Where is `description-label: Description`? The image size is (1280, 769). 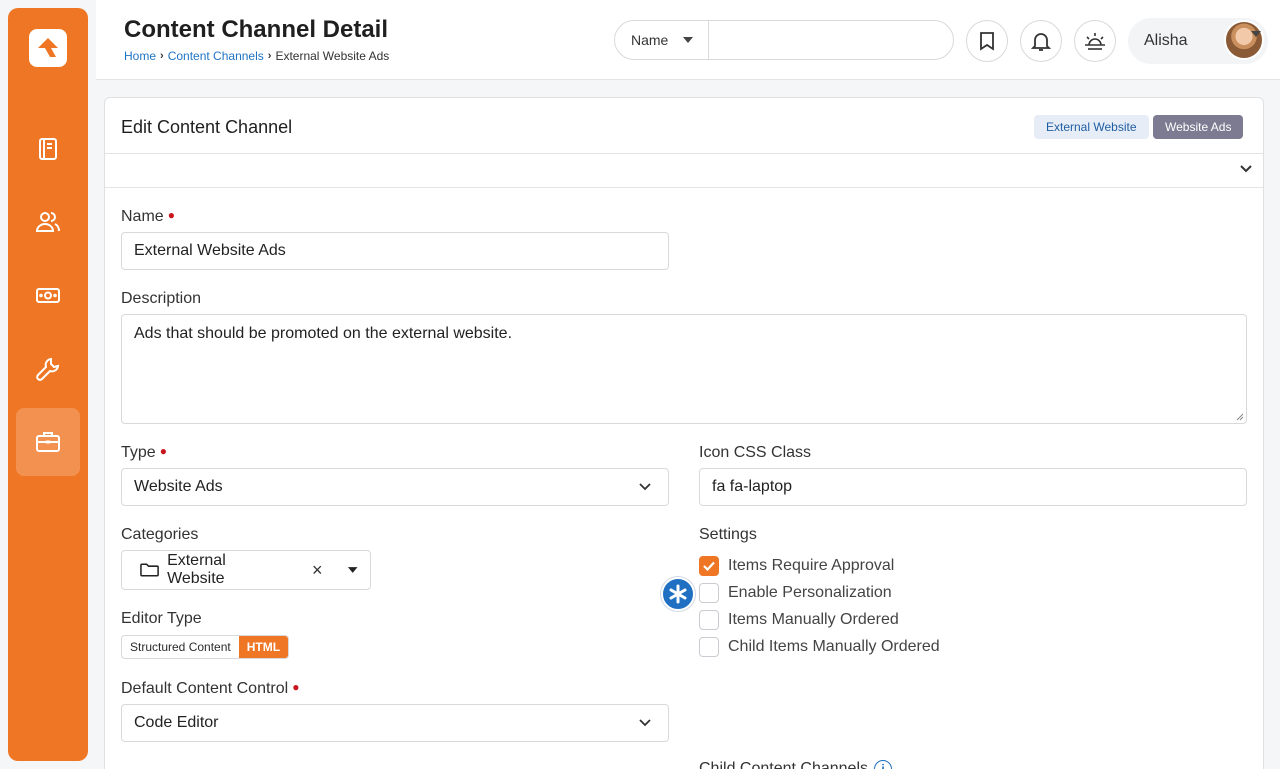
description-label: Description is located at coordinates (161, 298).